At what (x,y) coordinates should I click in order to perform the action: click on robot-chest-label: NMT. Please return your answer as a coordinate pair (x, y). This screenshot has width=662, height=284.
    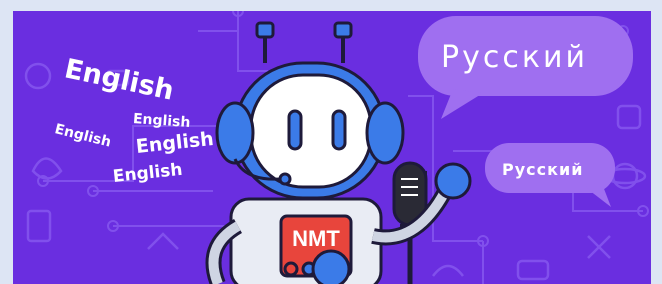
    Looking at the image, I should click on (316, 238).